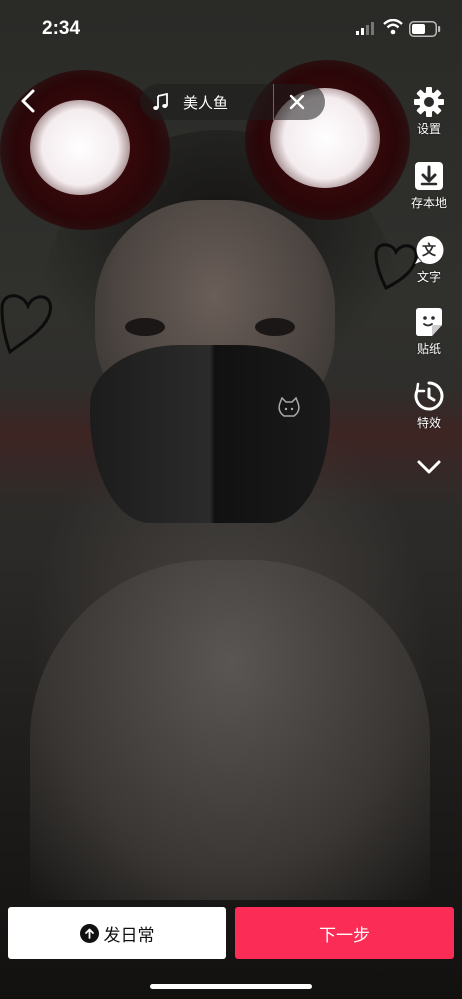 The height and width of the screenshot is (999, 462). I want to click on sticker-icon, so click(429, 322).